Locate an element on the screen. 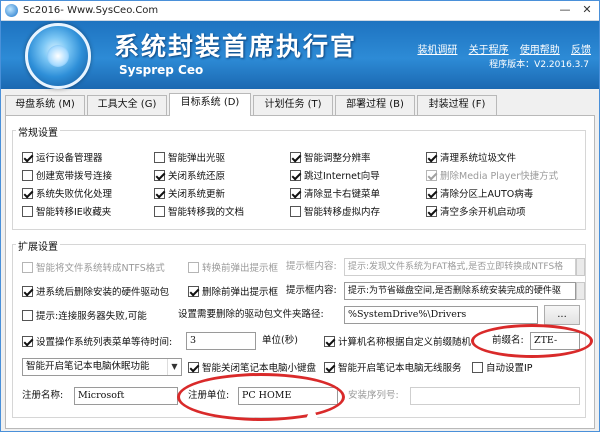 This screenshot has height=432, width=600. general-settings-title: 常规设置 is located at coordinates (38, 131).